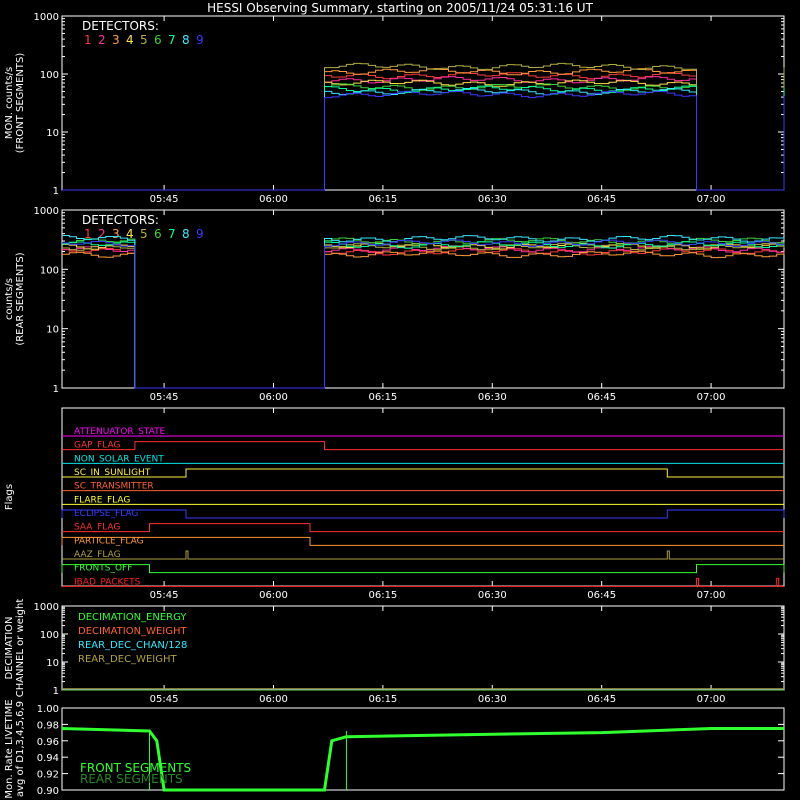 Image resolution: width=800 pixels, height=800 pixels. Describe the element at coordinates (711, 397) in the screenshot. I see `rear-rates-xtick-label-5: 07:00` at that location.